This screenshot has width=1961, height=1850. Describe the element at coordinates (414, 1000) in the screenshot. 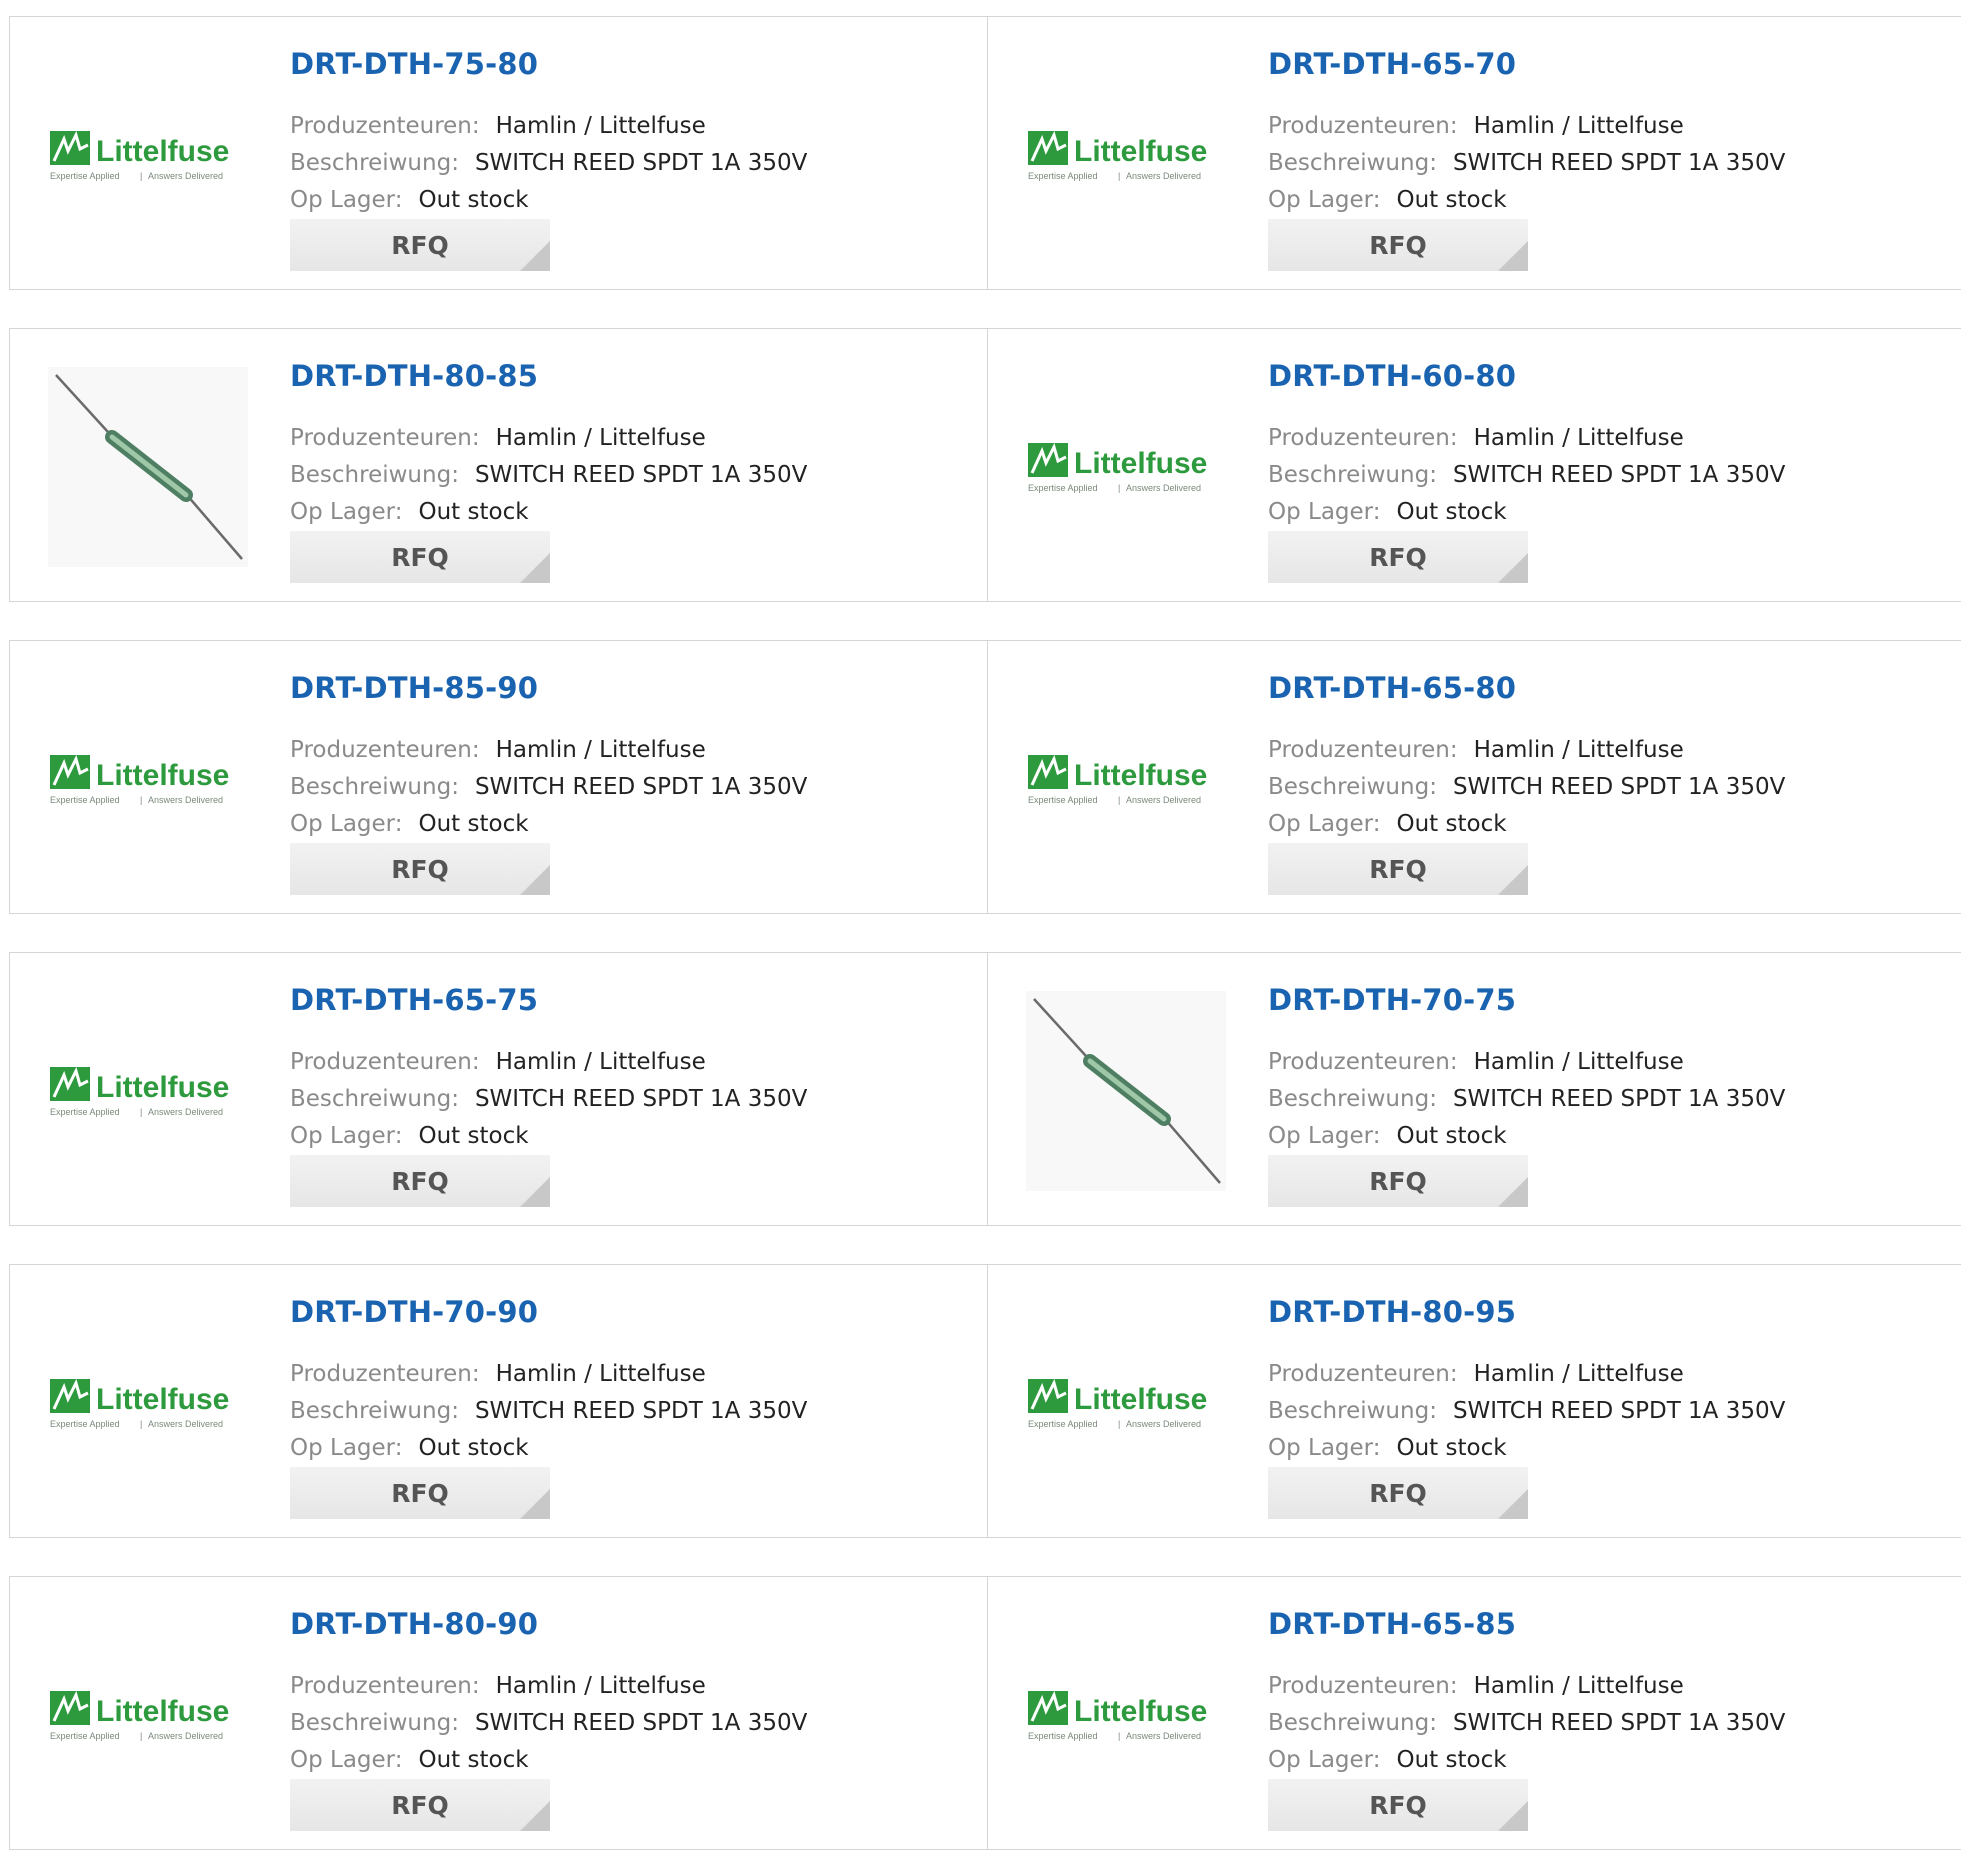

I see `part-number-link: DRT-DTH-65-75` at that location.